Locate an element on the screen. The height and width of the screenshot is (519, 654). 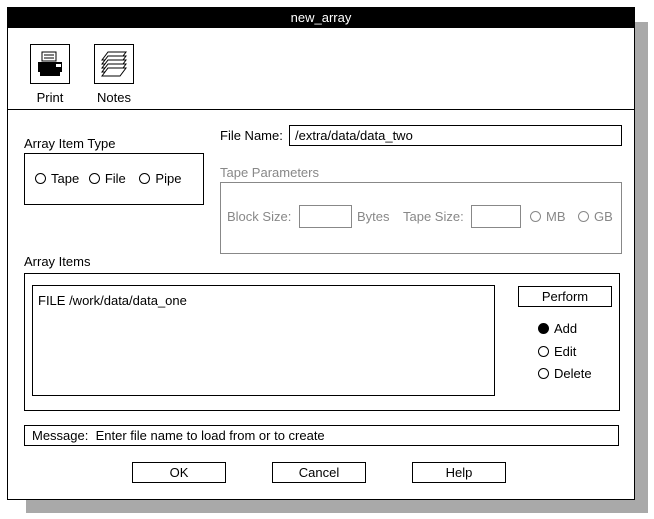
ok-button: OK is located at coordinates (179, 472).